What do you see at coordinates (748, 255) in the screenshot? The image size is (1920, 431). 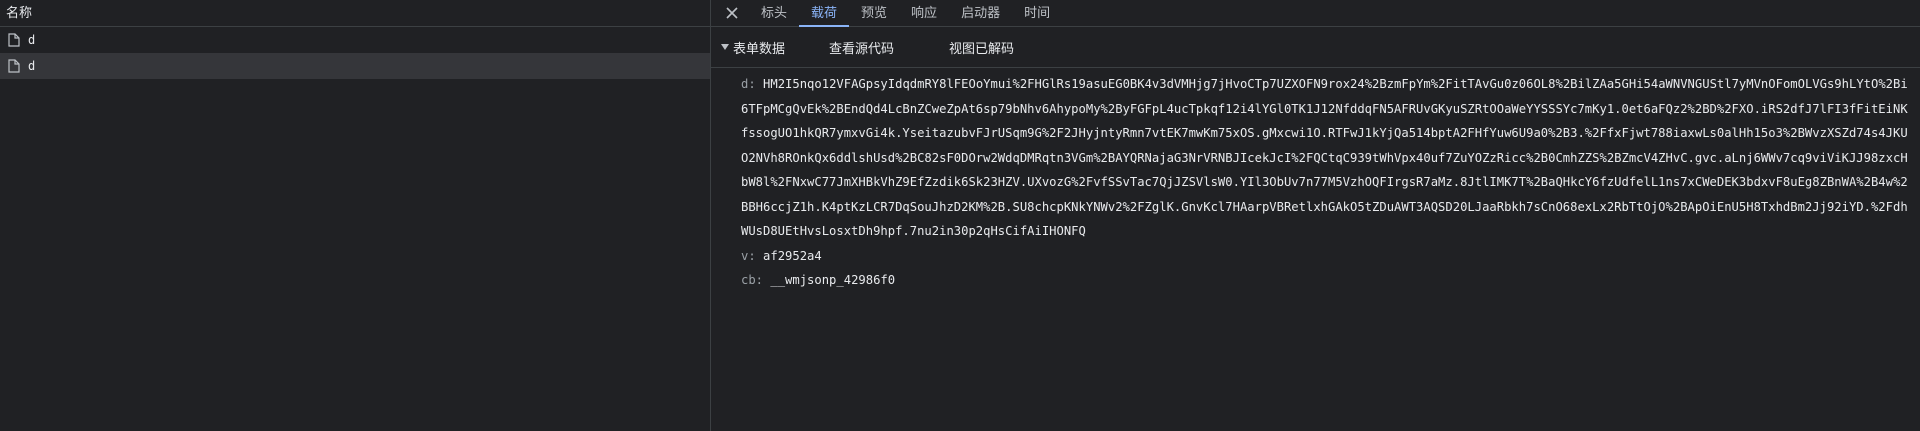 I see `field-key: v:` at bounding box center [748, 255].